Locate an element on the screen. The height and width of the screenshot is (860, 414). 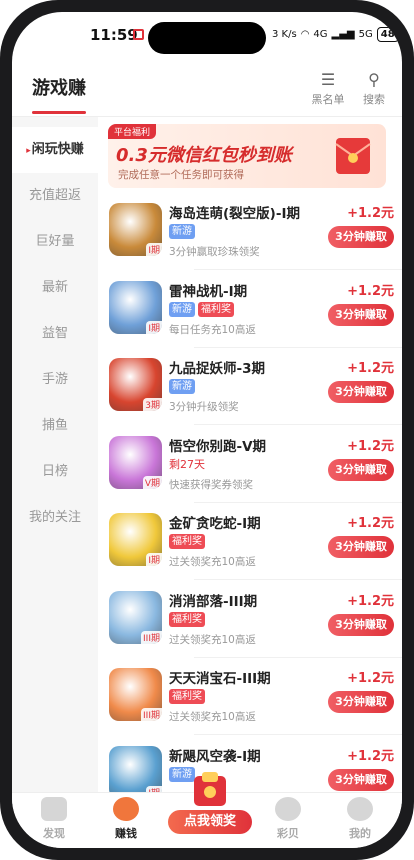
game-thumbnail: V期 is located at coordinates (135, 462).